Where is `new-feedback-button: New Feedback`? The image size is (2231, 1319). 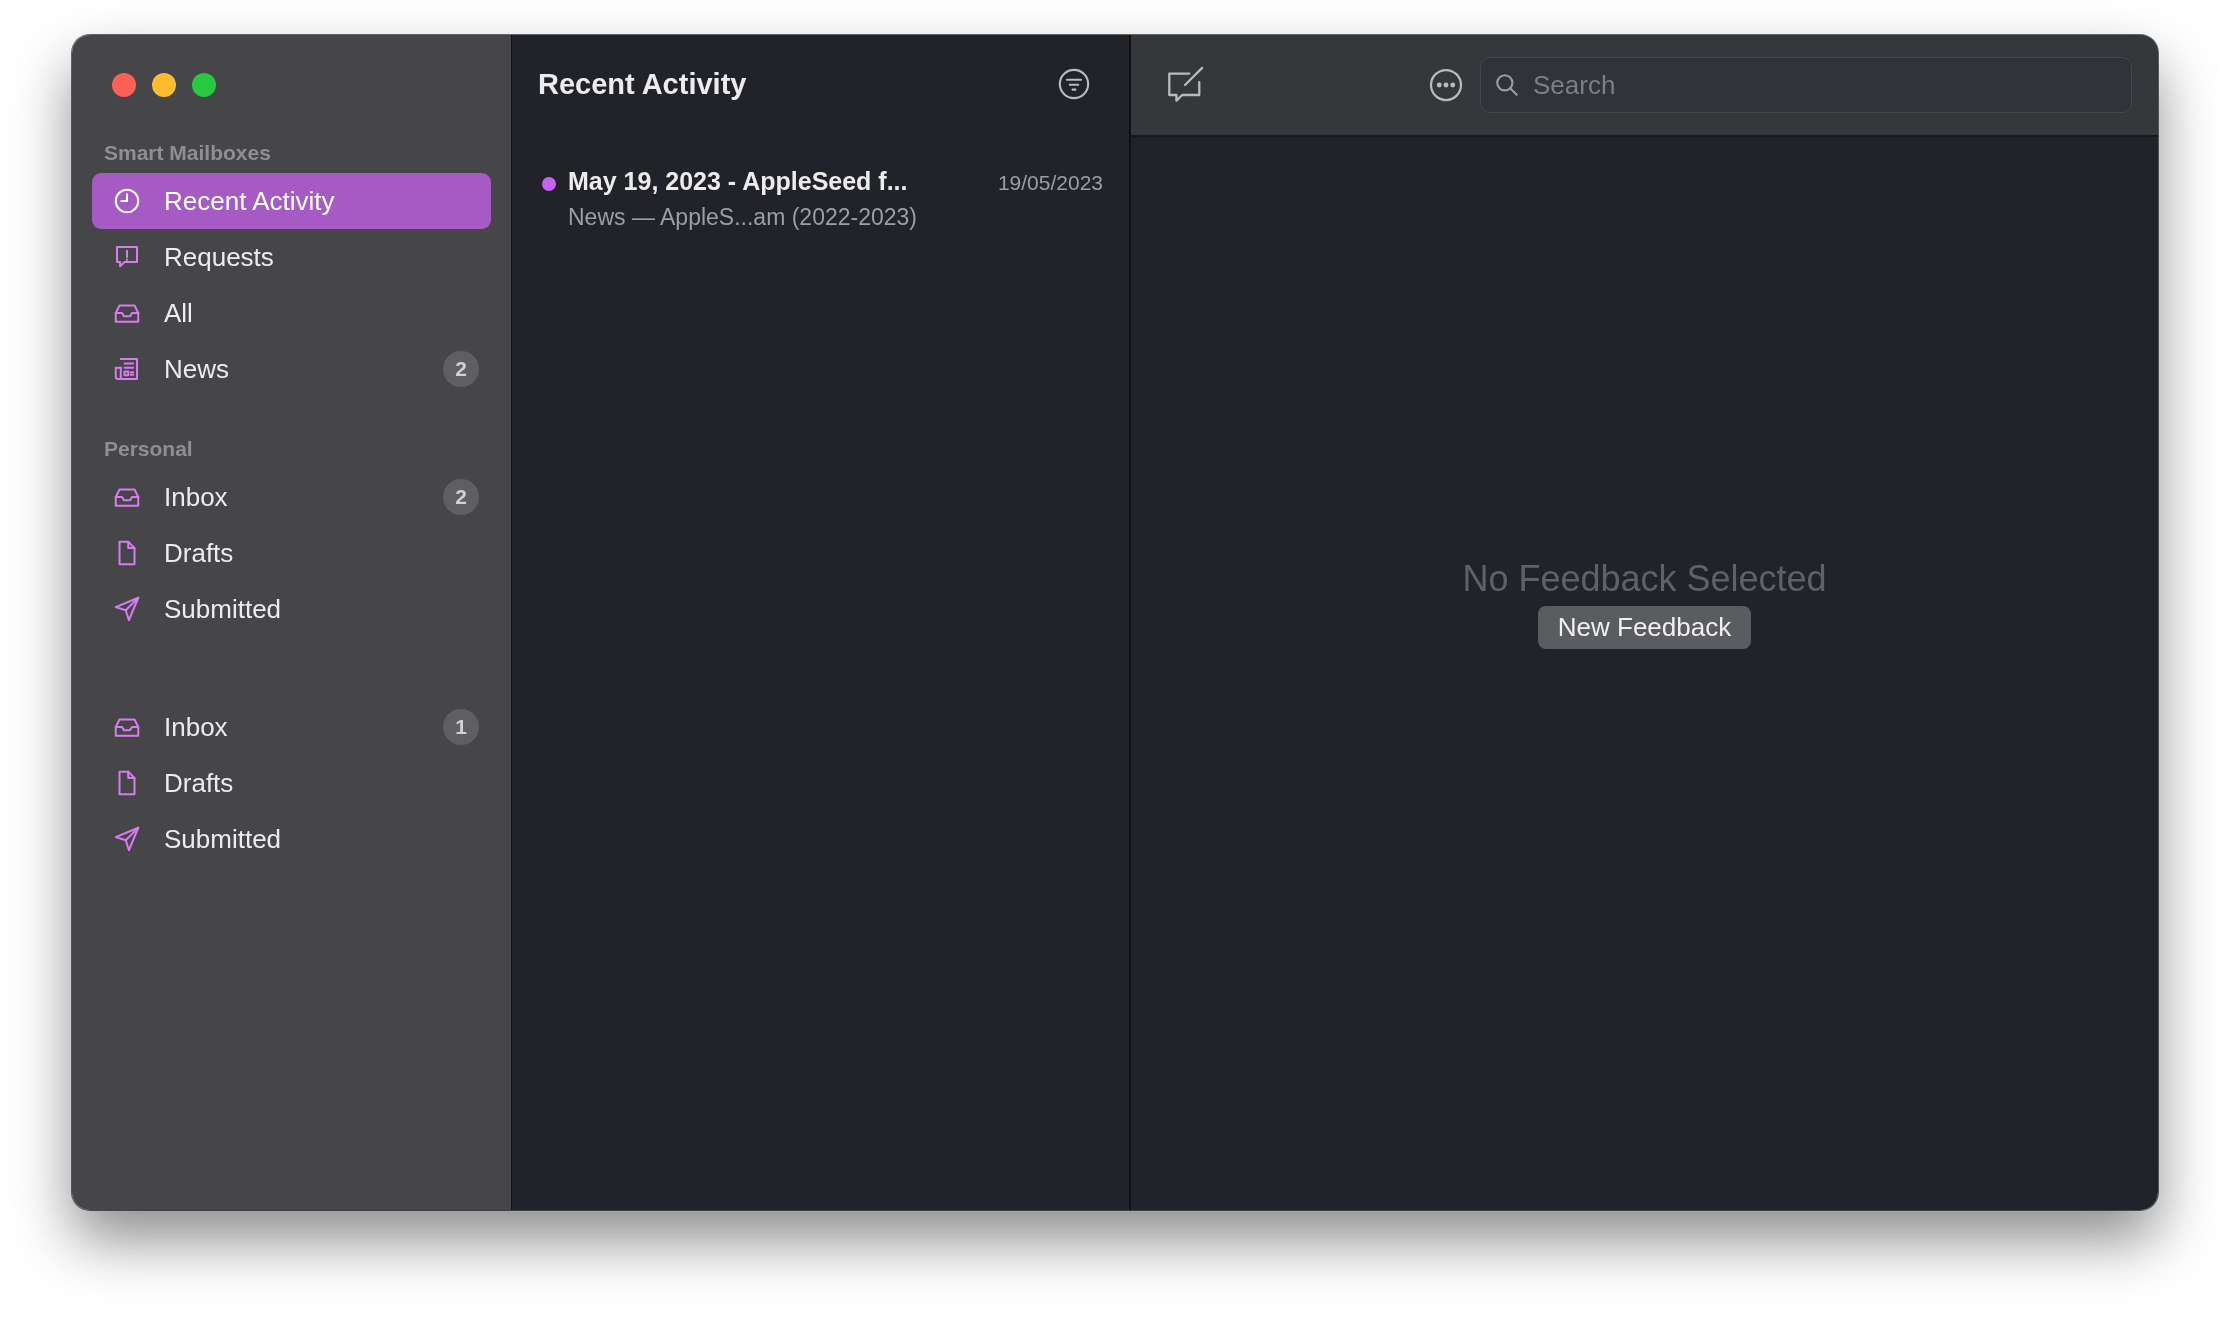 new-feedback-button: New Feedback is located at coordinates (1644, 627).